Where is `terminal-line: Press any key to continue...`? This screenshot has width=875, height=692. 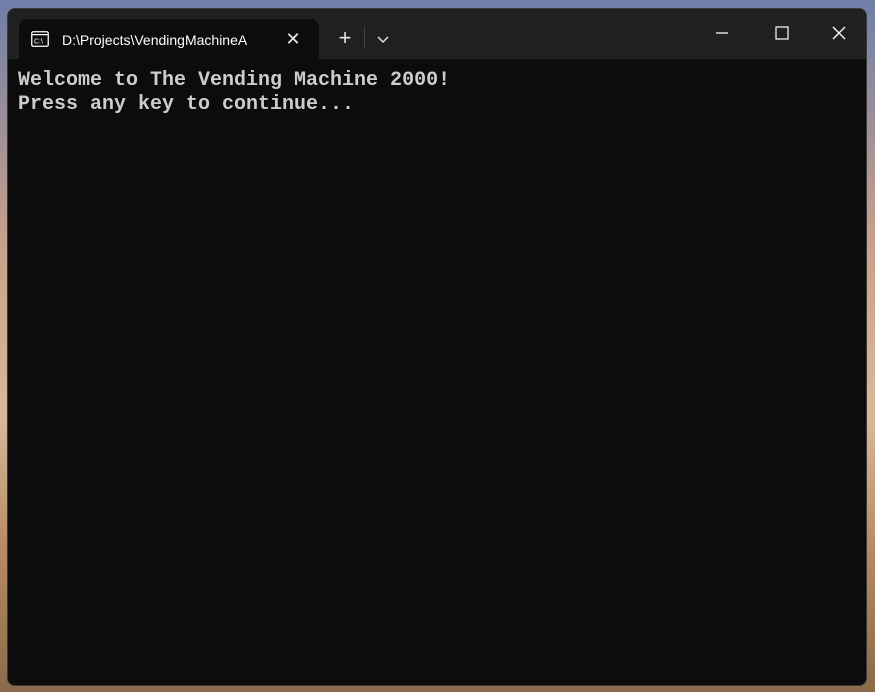
terminal-line: Press any key to continue... is located at coordinates (186, 104).